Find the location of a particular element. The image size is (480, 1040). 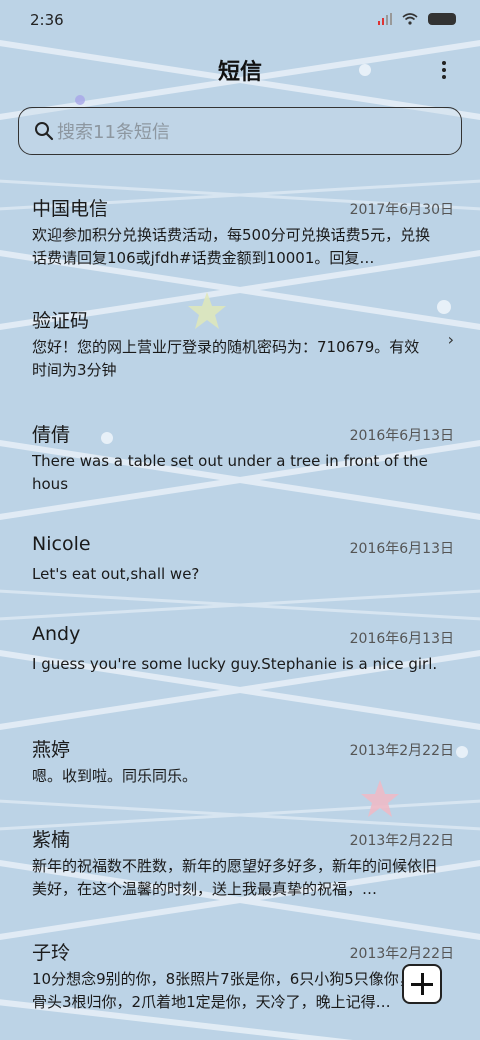

sender-name: Nicole is located at coordinates (61, 544).